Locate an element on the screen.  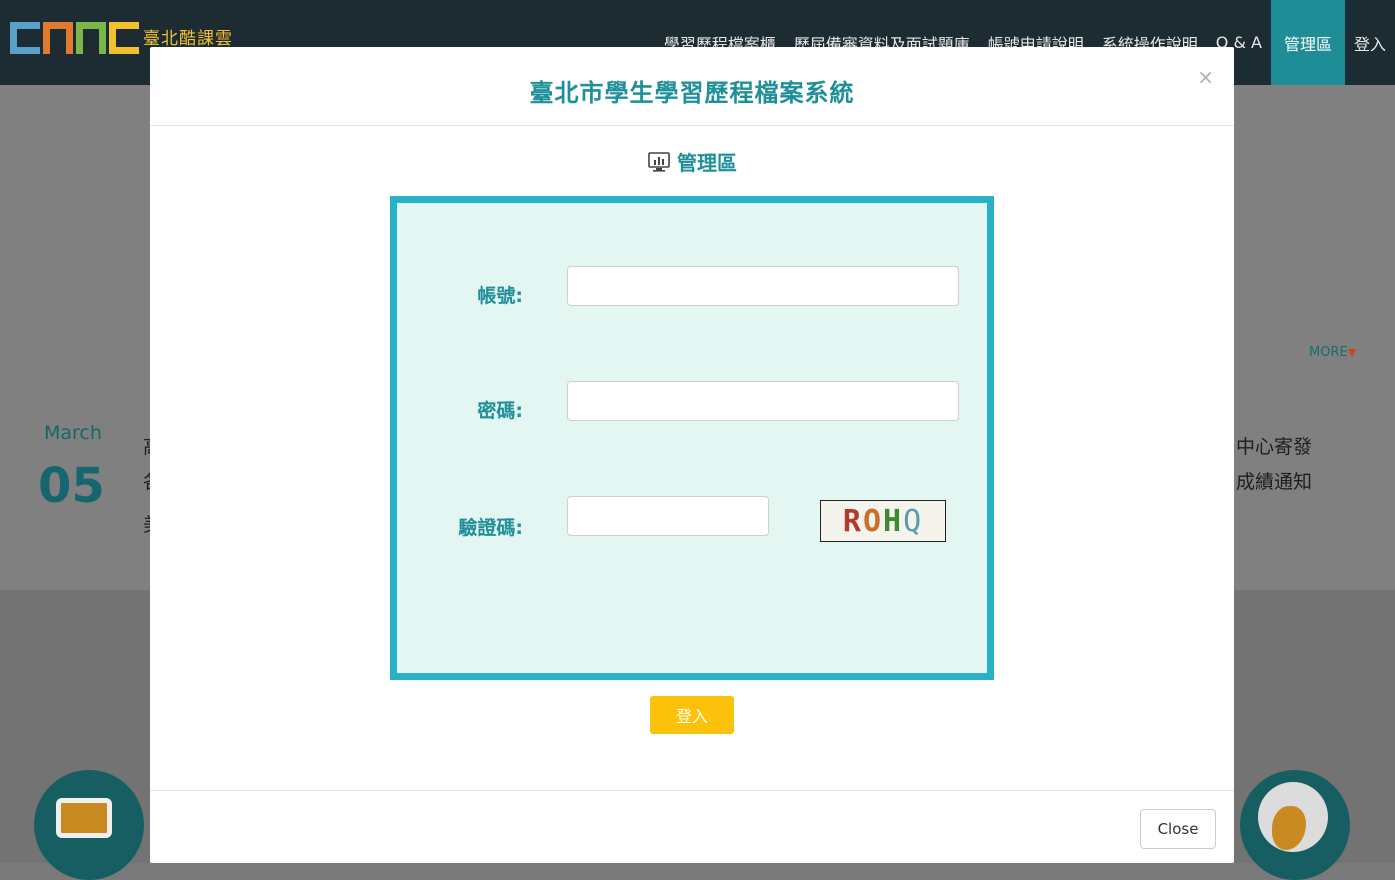
account-label: 帳號: is located at coordinates (500, 296).